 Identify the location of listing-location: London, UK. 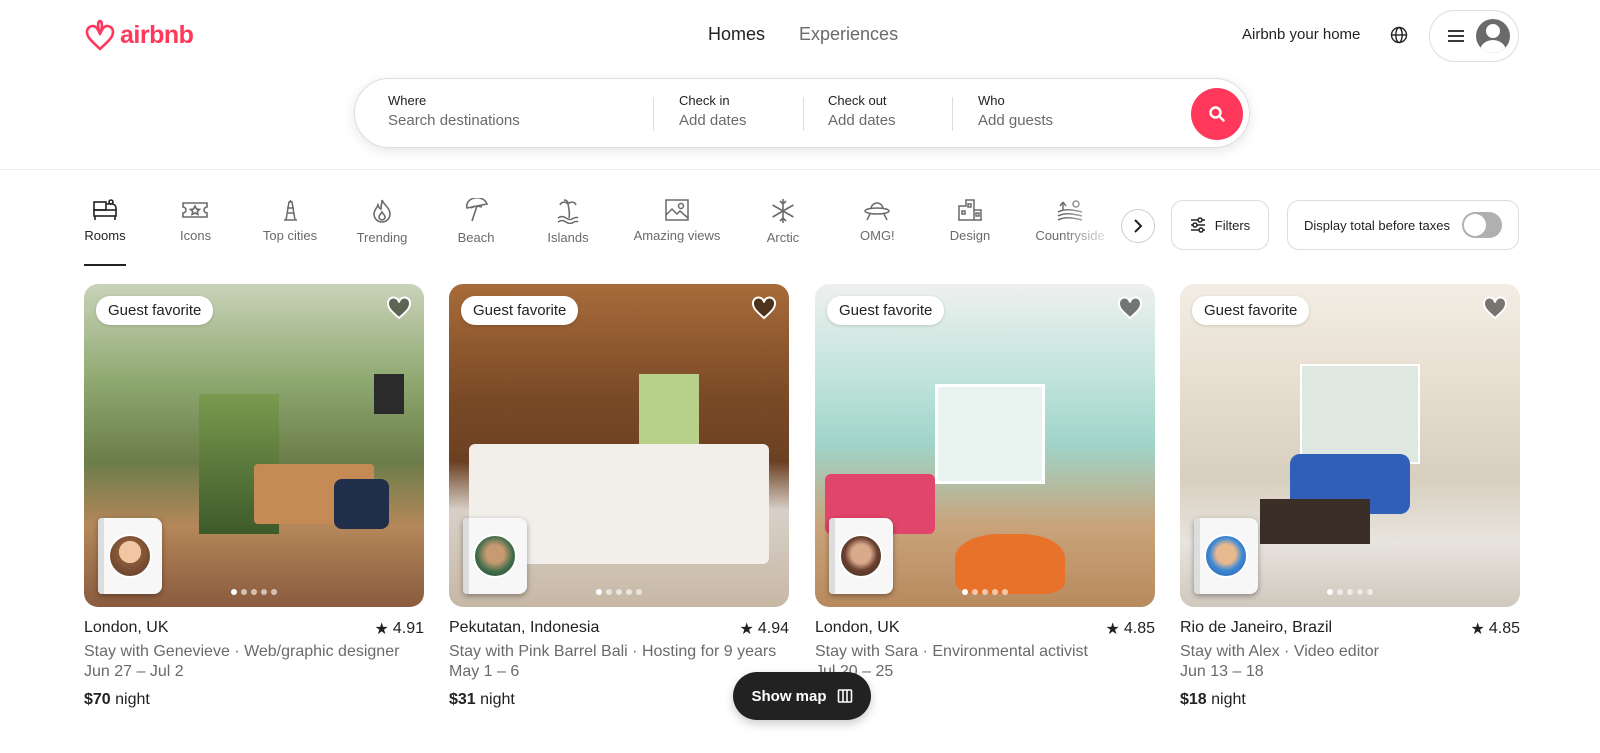
(126, 627).